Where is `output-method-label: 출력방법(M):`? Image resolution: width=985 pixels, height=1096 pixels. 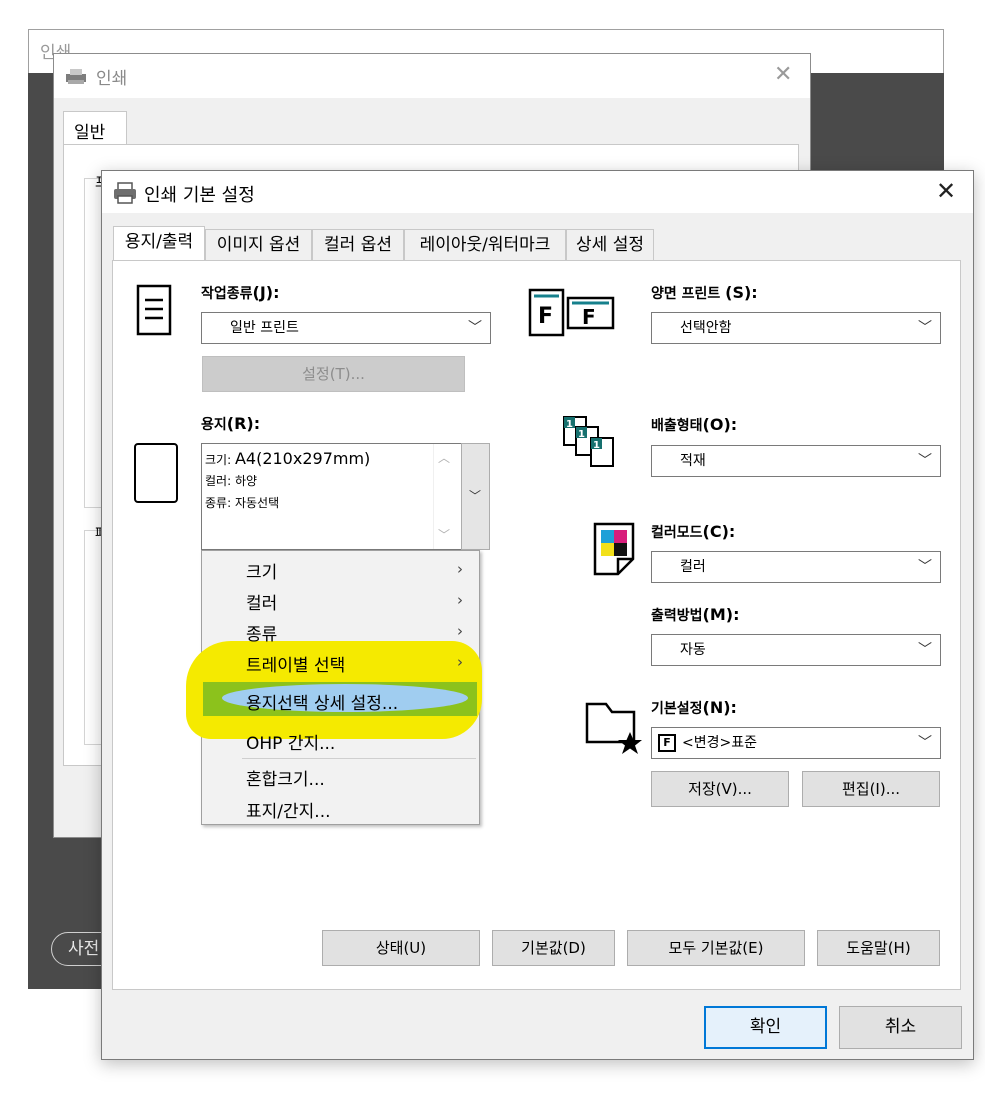
output-method-label: 출력방법(M): is located at coordinates (695, 614).